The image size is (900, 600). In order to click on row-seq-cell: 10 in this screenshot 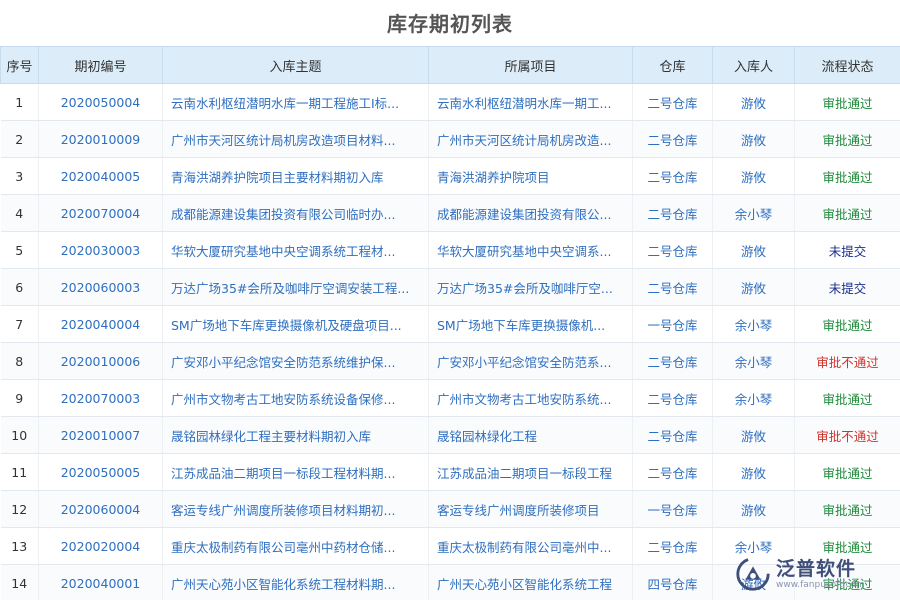, I will do `click(20, 435)`.